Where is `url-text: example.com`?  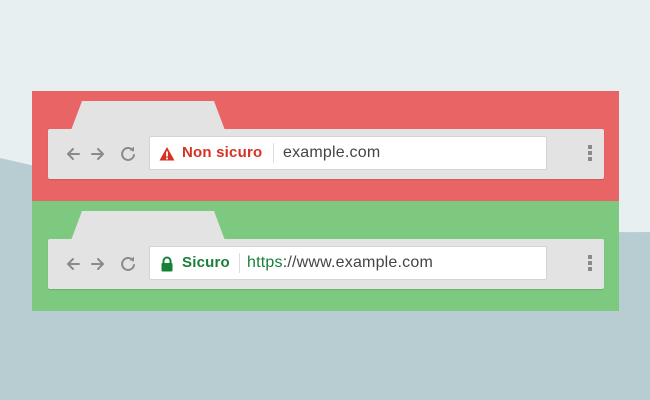
url-text: example.com is located at coordinates (332, 152).